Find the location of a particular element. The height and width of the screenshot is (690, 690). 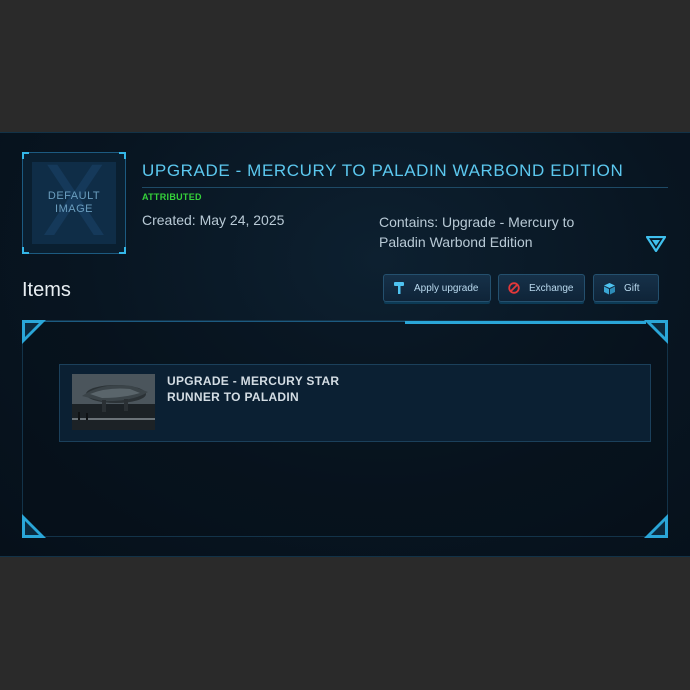

gift-label: Gift is located at coordinates (632, 288).